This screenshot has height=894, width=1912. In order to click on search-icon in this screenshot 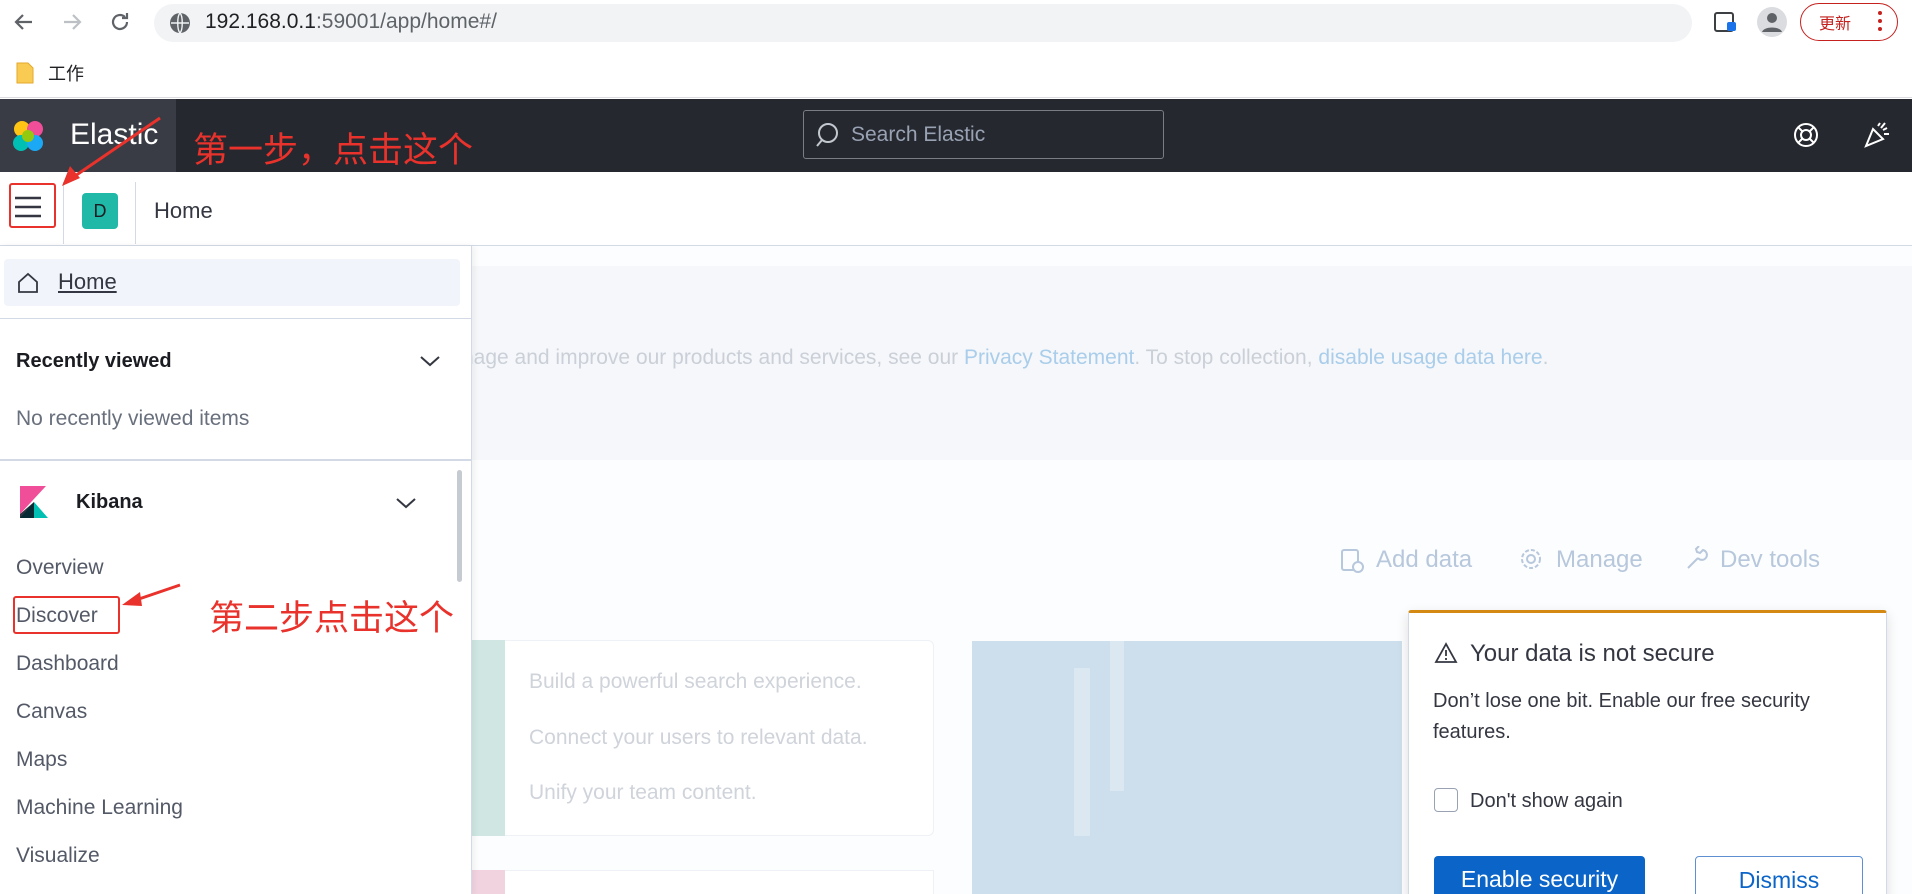, I will do `click(828, 137)`.